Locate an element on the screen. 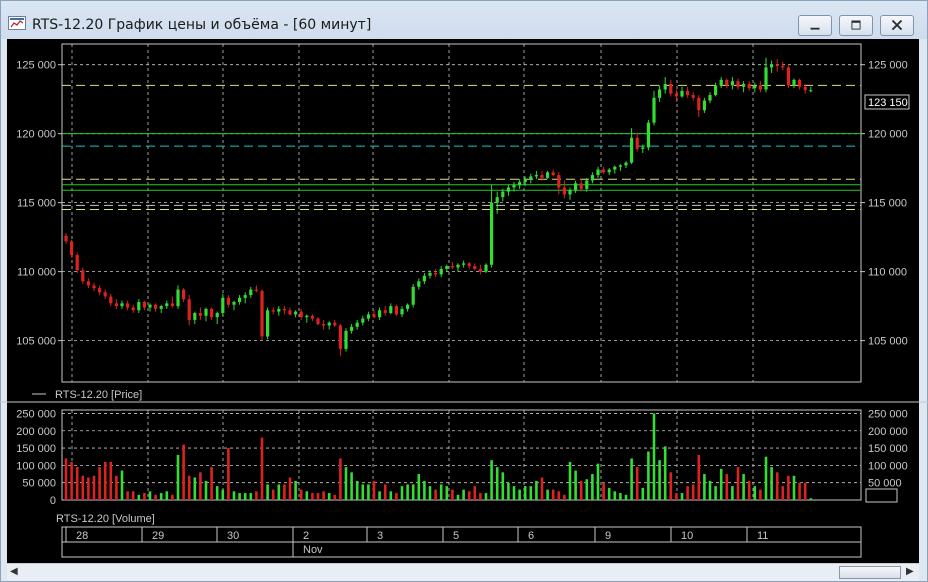  volume-tick-label-right: 150 000 is located at coordinates (888, 449).